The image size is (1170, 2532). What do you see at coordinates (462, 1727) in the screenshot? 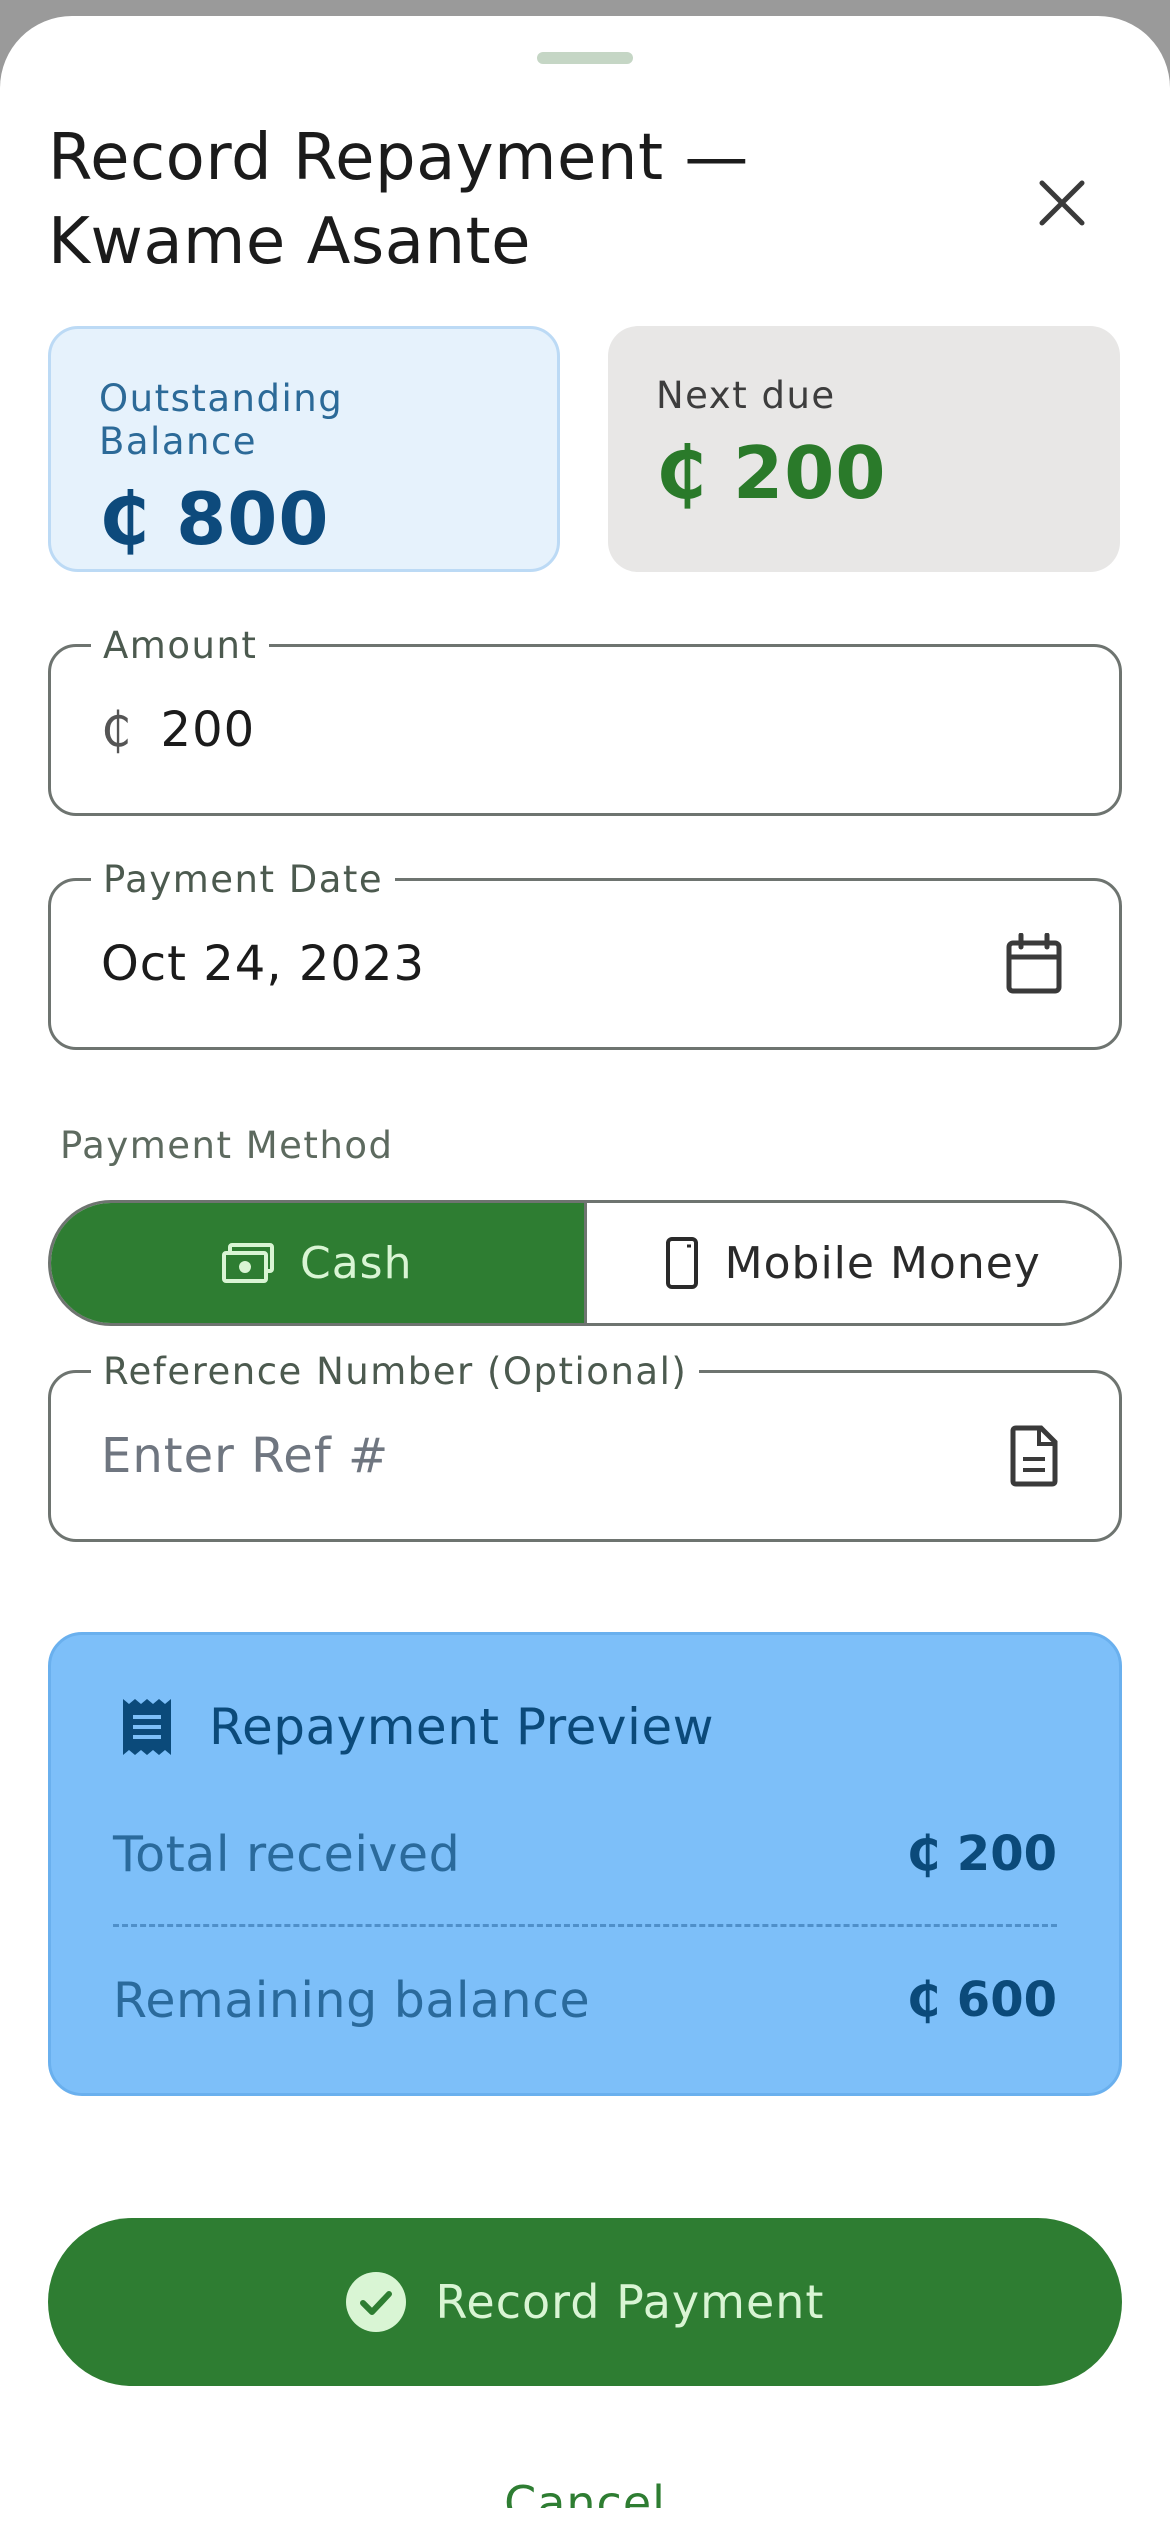
I see `preview-title: Repayment Preview` at bounding box center [462, 1727].